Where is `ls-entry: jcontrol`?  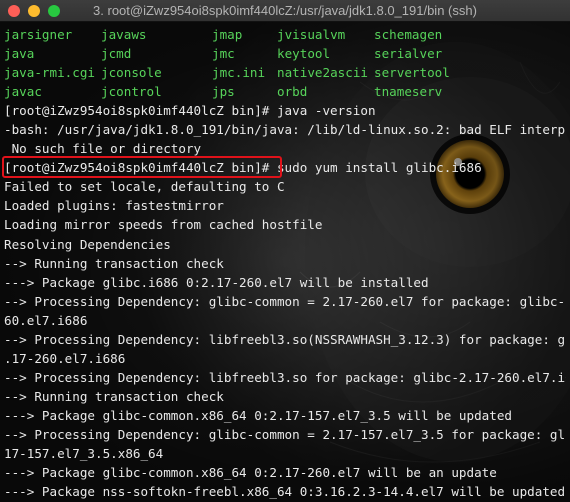
ls-entry: jcontrol is located at coordinates (131, 92).